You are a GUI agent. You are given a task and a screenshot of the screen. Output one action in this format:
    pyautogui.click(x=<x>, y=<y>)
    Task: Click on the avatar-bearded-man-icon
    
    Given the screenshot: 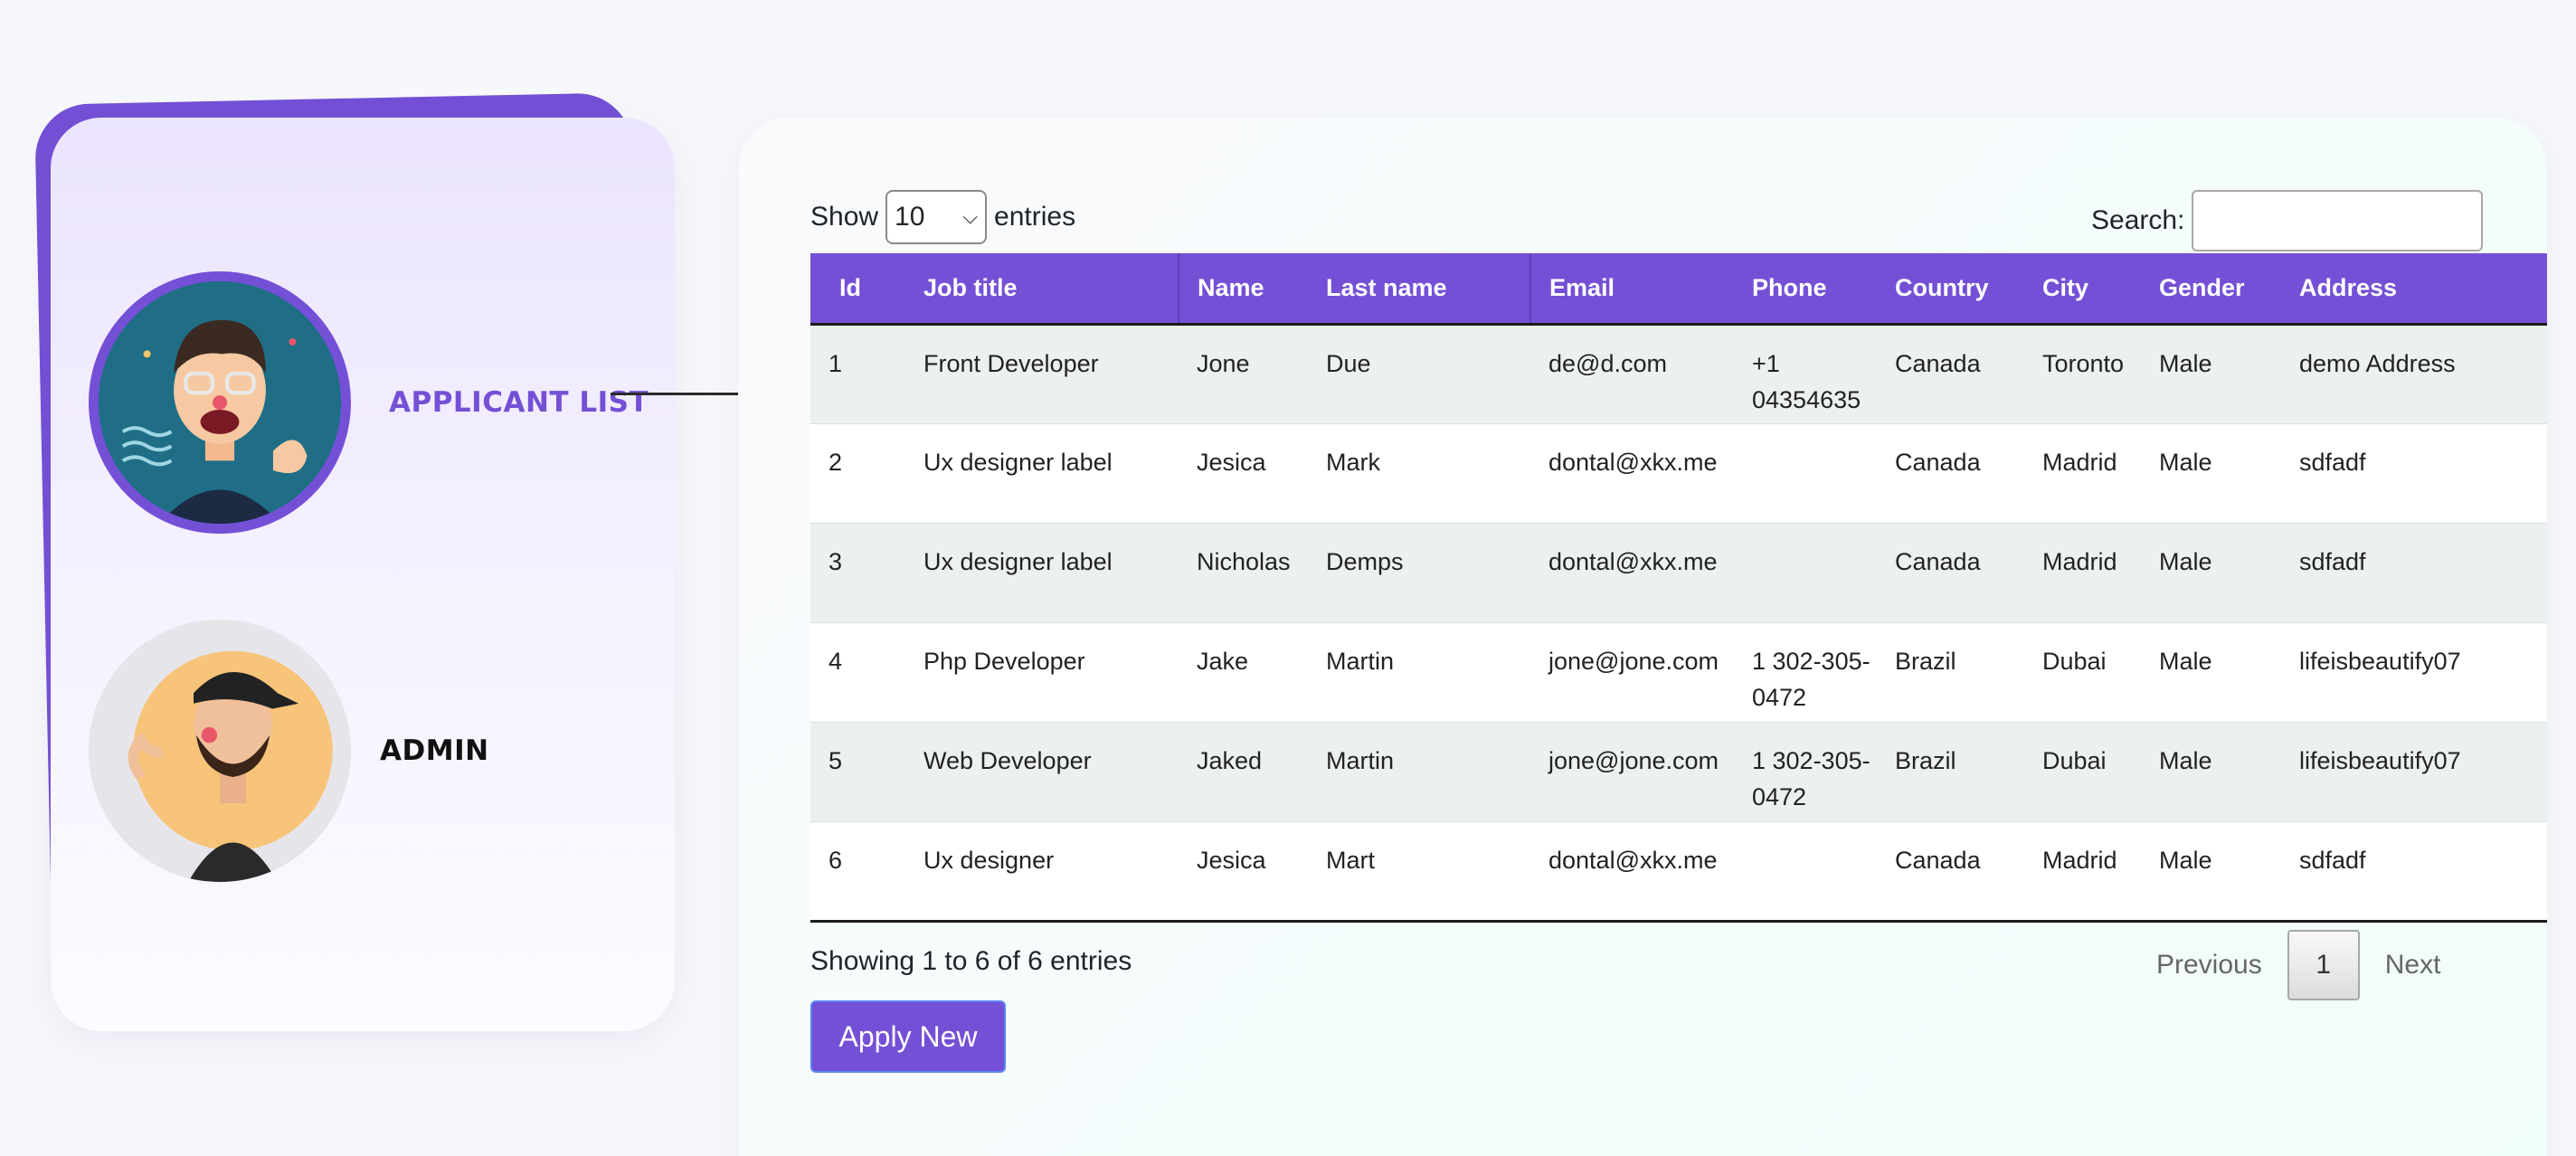 What is the action you would take?
    pyautogui.click(x=220, y=751)
    